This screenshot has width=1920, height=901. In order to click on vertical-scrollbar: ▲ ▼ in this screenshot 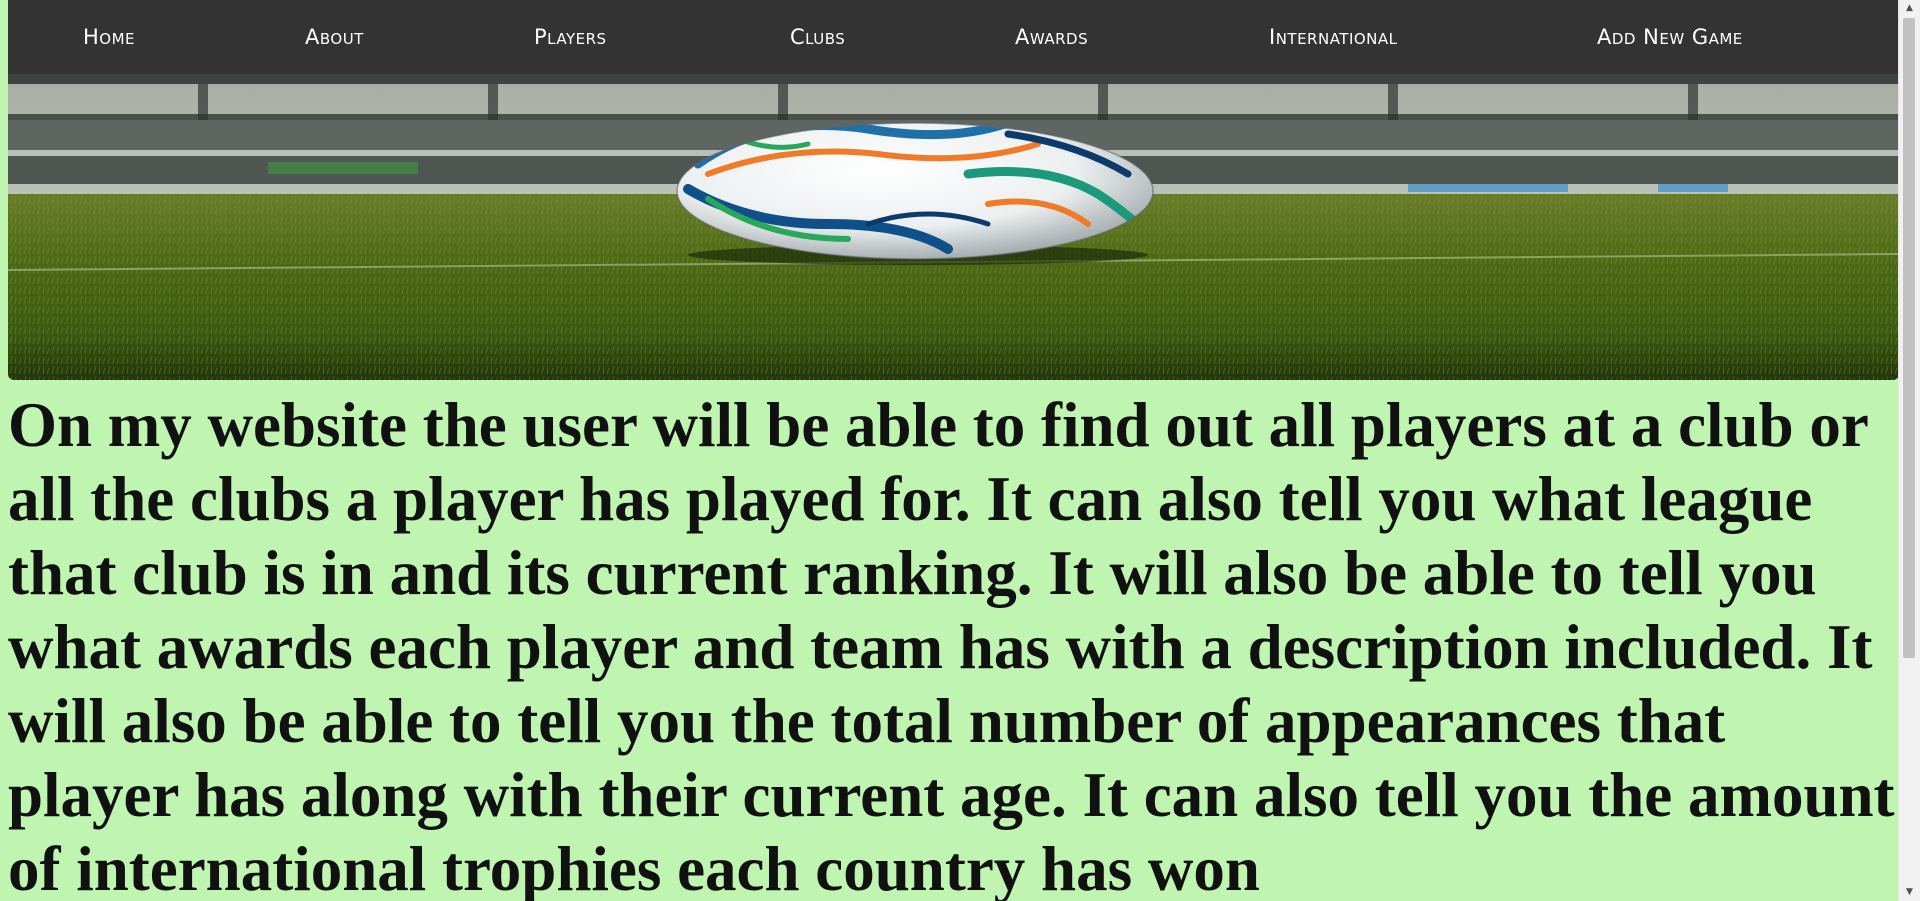, I will do `click(1909, 450)`.